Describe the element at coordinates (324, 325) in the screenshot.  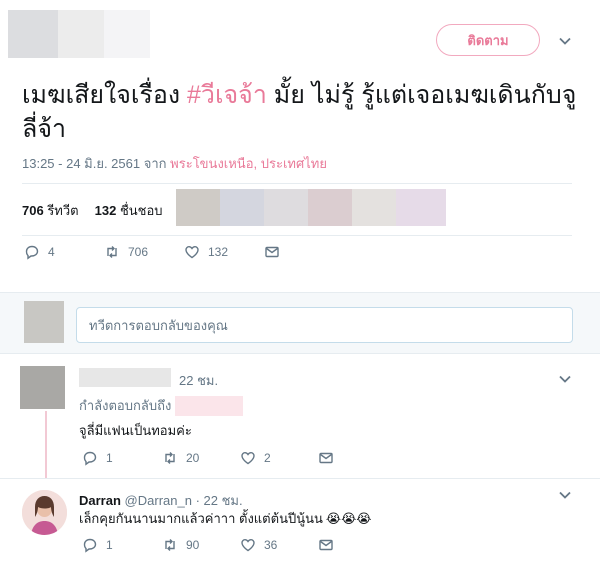
I see `reply-input: ทวีตการตอบกลับของคุณ` at that location.